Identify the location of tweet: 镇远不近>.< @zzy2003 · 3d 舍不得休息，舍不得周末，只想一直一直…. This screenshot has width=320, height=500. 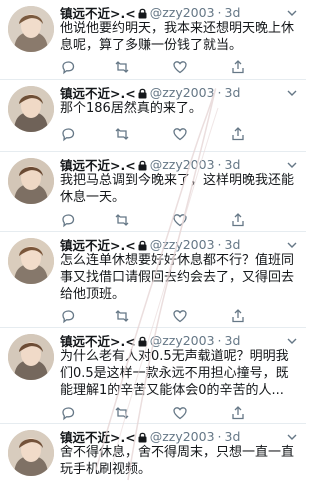
(153, 462).